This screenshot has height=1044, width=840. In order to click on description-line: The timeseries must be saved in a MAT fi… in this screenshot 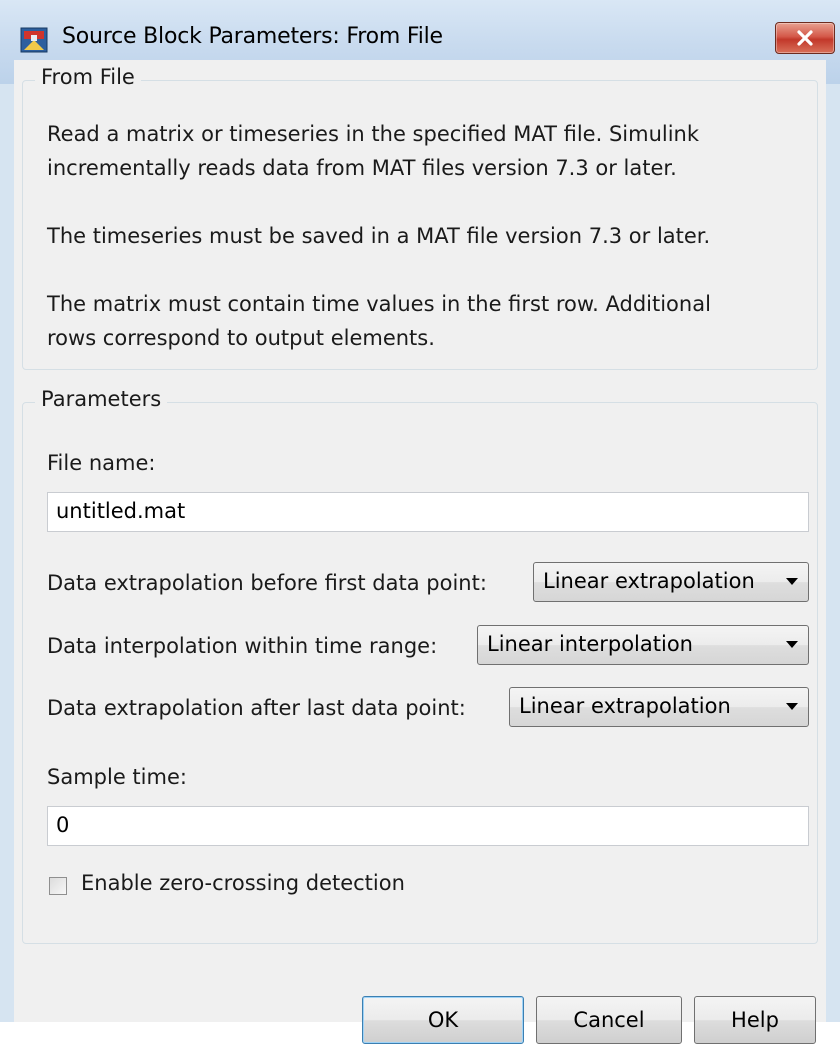, I will do `click(379, 236)`.